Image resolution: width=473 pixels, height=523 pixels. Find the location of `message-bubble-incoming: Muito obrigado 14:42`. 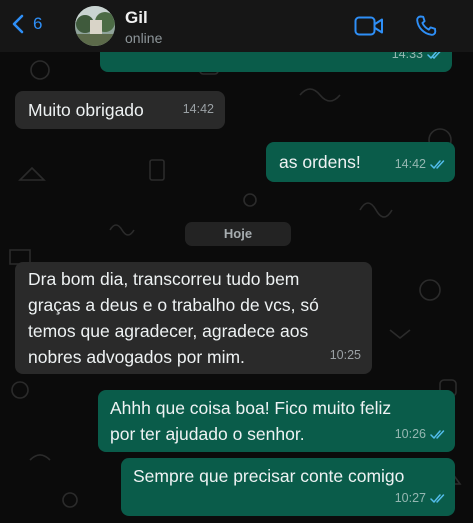

message-bubble-incoming: Muito obrigado 14:42 is located at coordinates (120, 110).